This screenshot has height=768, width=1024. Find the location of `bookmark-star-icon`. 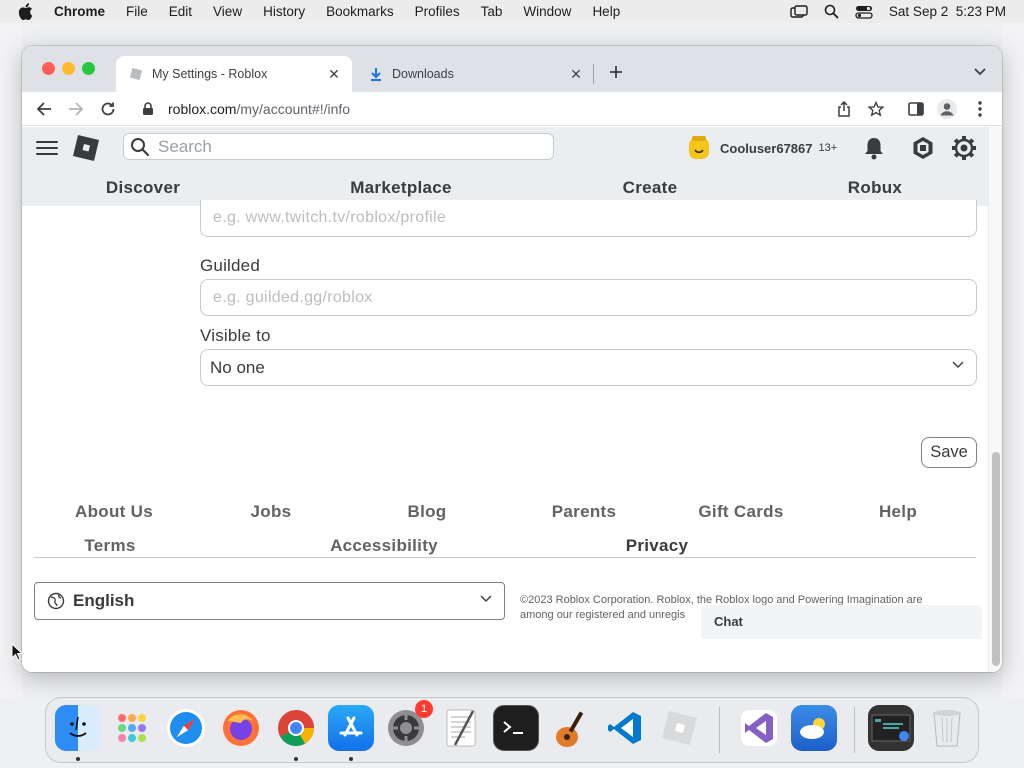

bookmark-star-icon is located at coordinates (876, 109).